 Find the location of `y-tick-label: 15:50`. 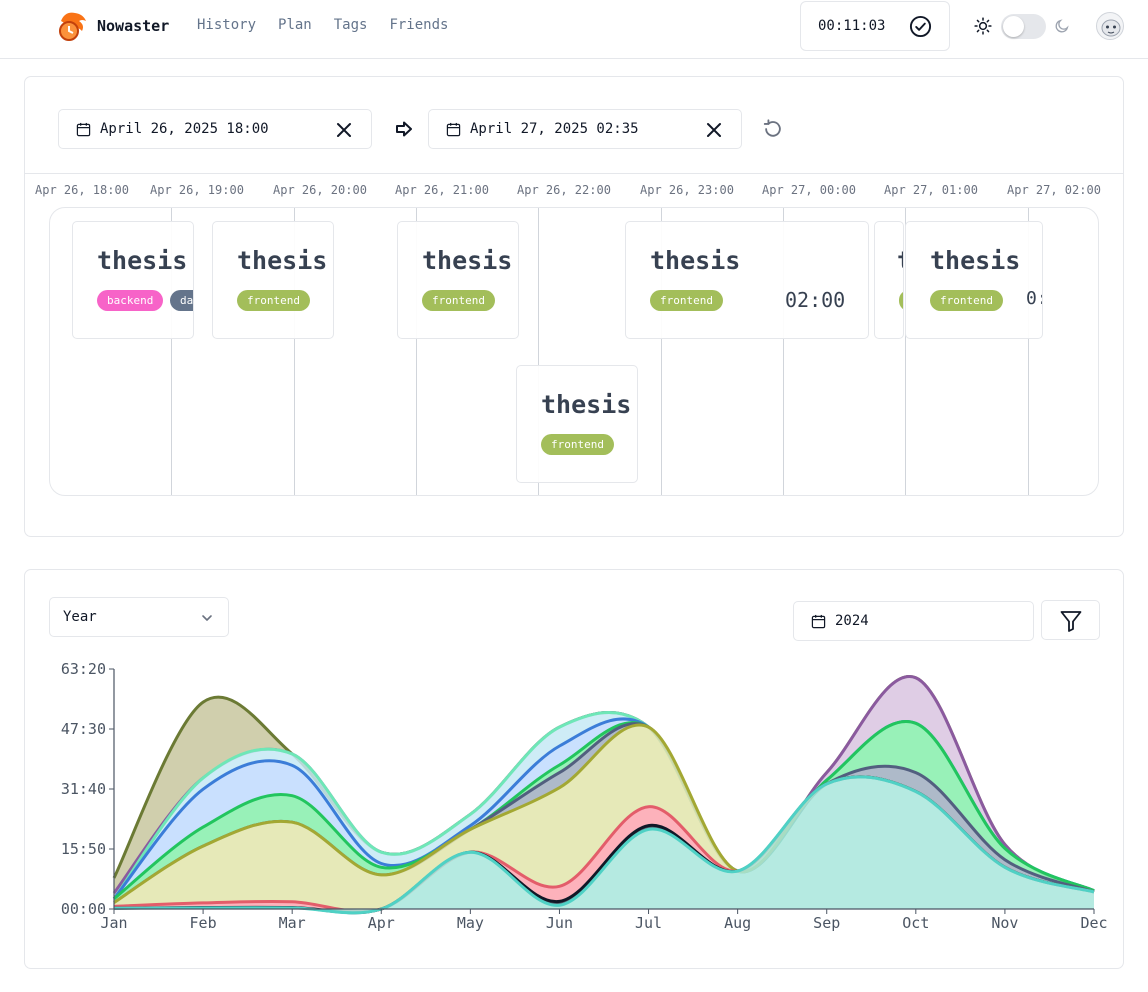

y-tick-label: 15:50 is located at coordinates (83, 849).